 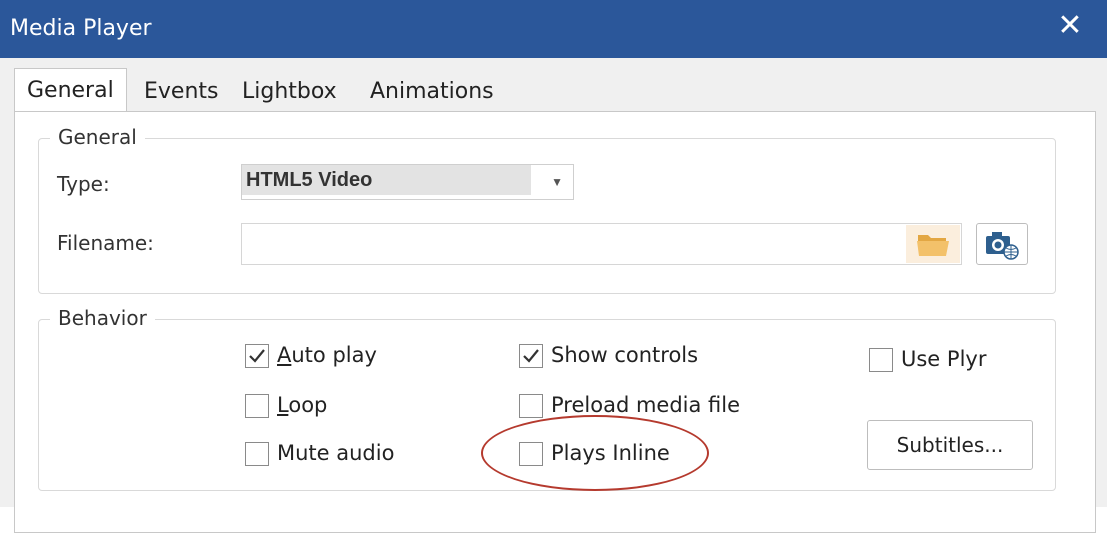 What do you see at coordinates (283, 405) in the screenshot?
I see `loop-mnemonic: L` at bounding box center [283, 405].